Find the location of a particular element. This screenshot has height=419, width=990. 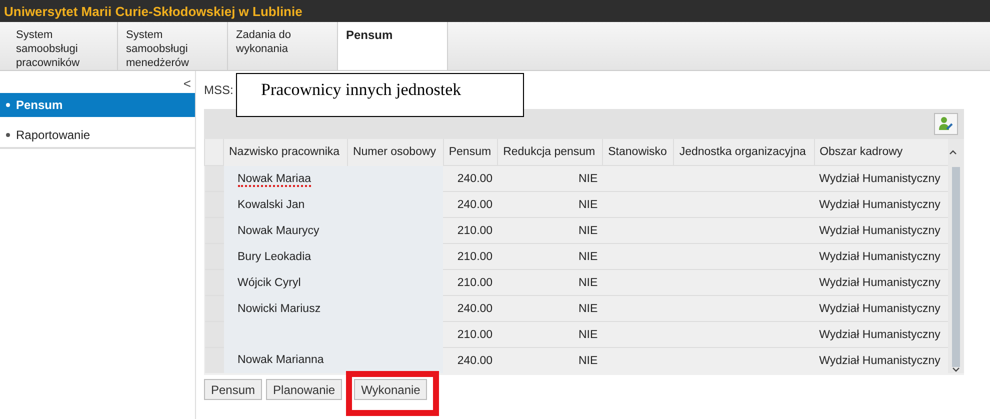

user-settings-icon is located at coordinates (946, 124).